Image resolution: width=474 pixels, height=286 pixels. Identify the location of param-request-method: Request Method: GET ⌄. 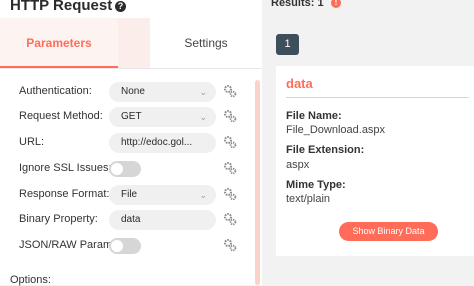
(127, 118).